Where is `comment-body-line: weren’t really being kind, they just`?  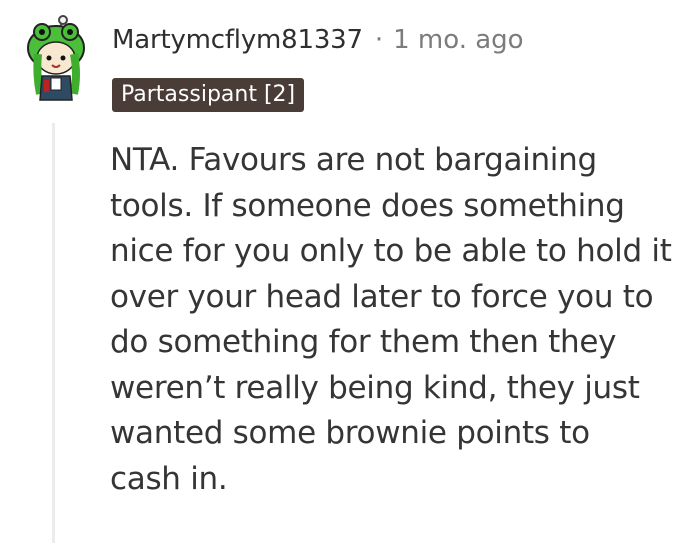
comment-body-line: weren’t really being kind, they just is located at coordinates (375, 387).